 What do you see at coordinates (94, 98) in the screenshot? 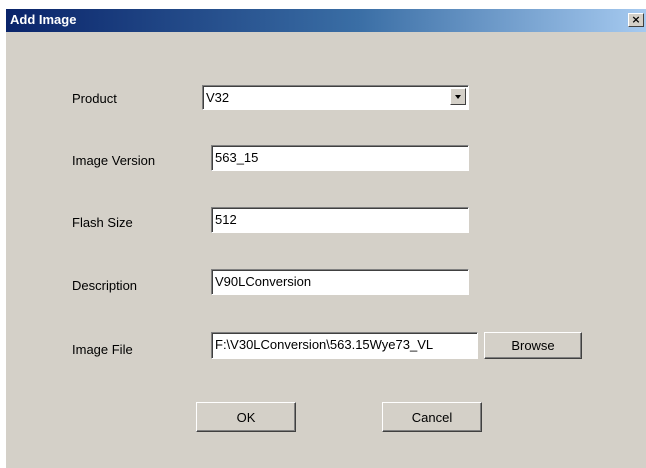
I see `product-label: Product` at bounding box center [94, 98].